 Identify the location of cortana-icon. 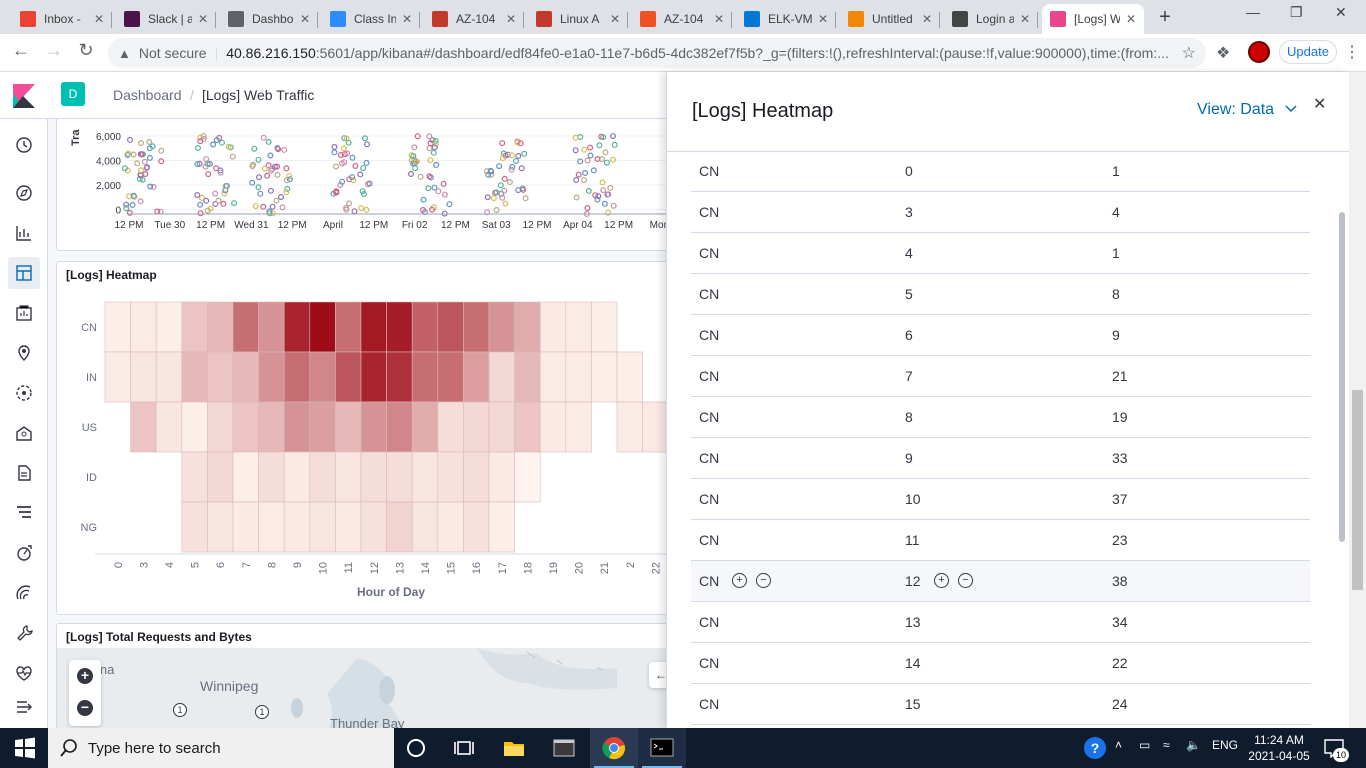
(416, 748).